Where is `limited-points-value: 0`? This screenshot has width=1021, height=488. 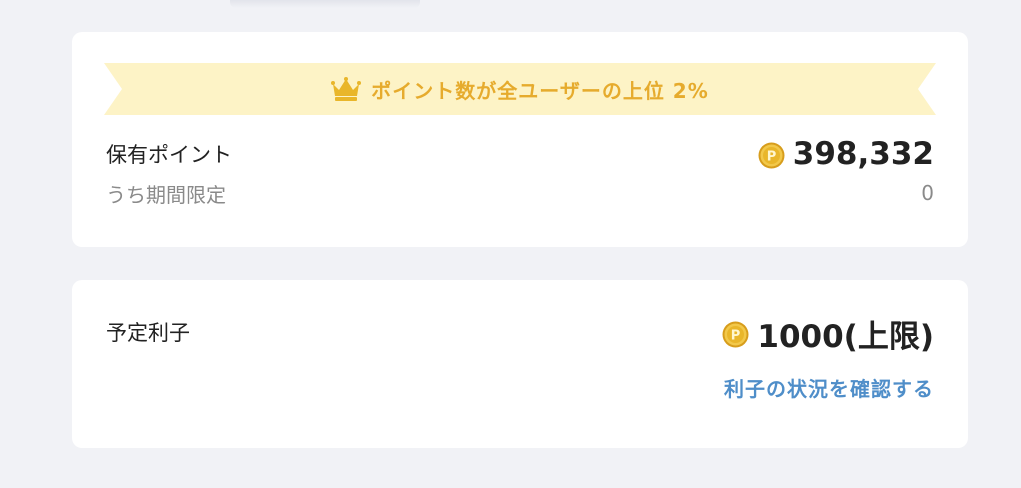
limited-points-value: 0 is located at coordinates (927, 193).